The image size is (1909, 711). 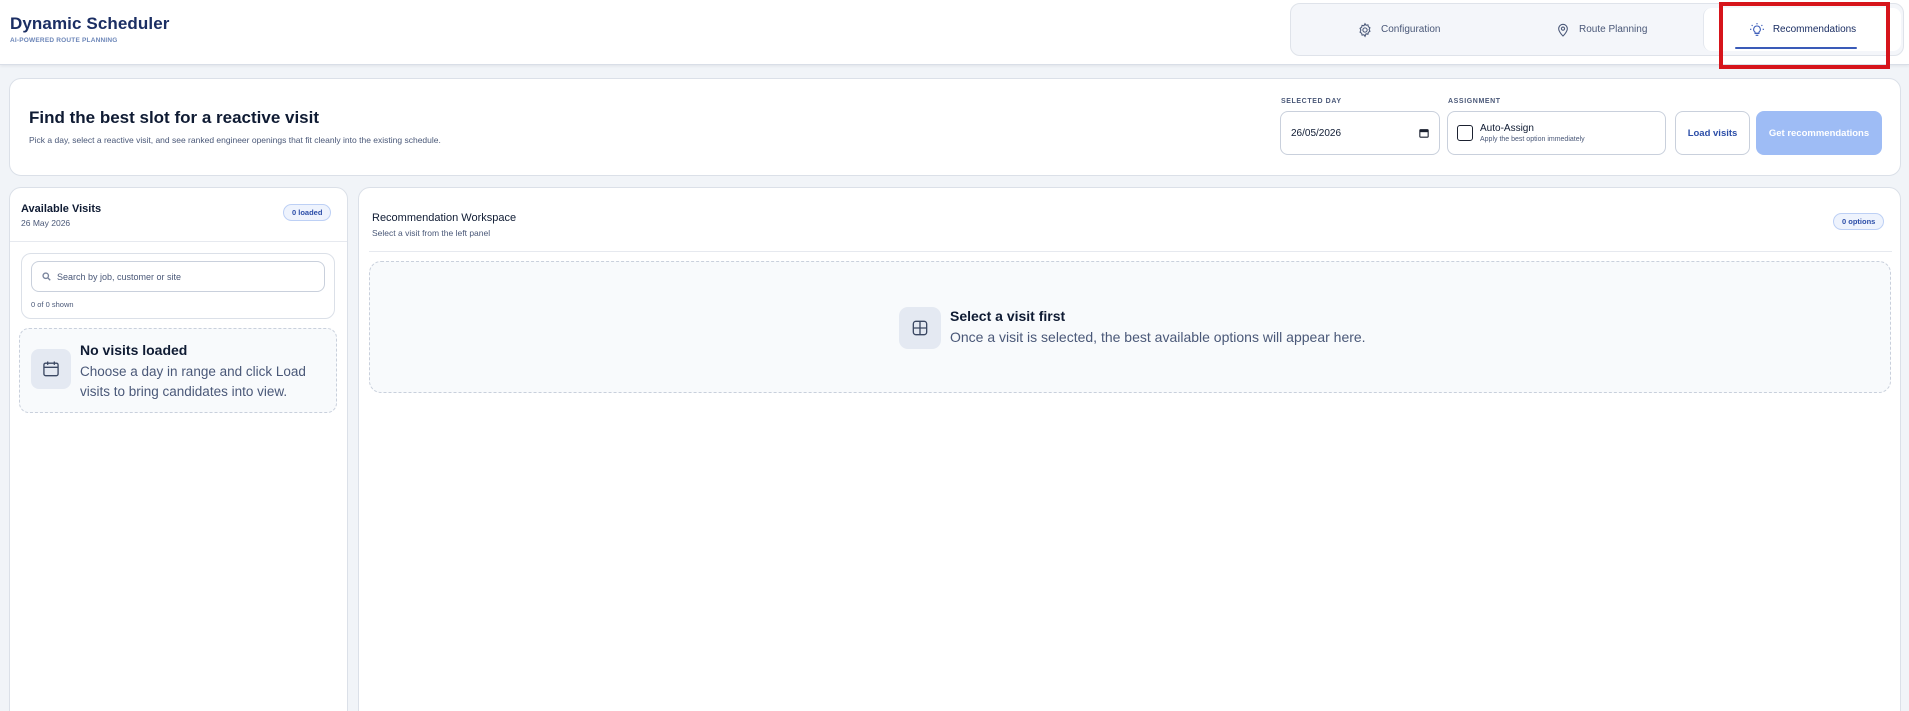 What do you see at coordinates (1756, 29) in the screenshot?
I see `lightbulb-icon` at bounding box center [1756, 29].